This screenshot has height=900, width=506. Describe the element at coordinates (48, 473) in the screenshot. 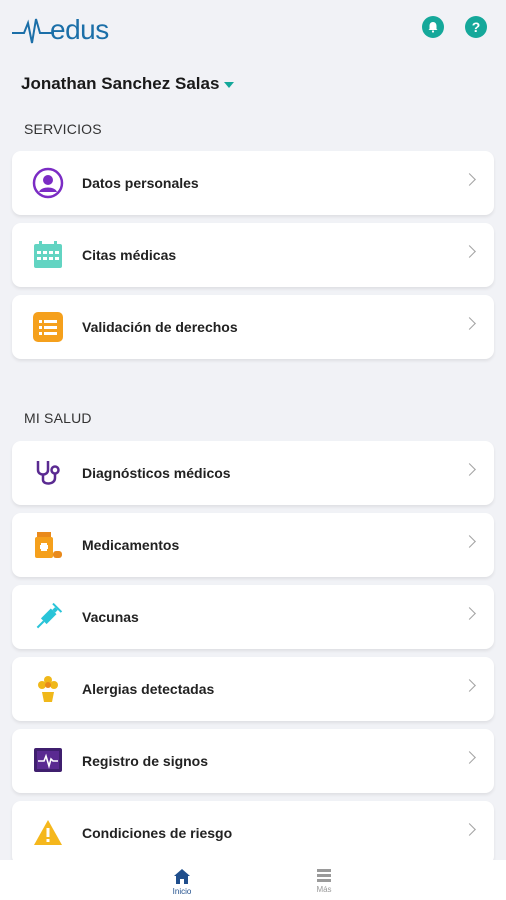

I see `stethoscope-icon` at that location.